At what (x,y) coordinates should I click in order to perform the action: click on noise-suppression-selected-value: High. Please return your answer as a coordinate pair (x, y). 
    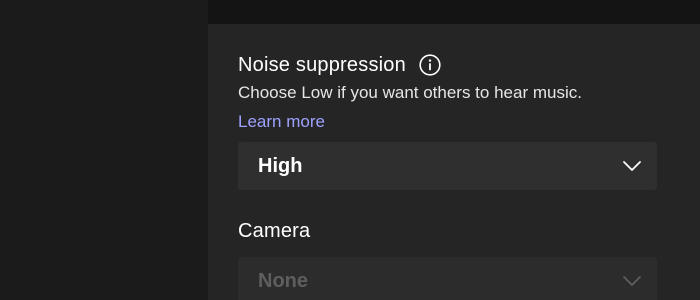
    Looking at the image, I should click on (280, 165).